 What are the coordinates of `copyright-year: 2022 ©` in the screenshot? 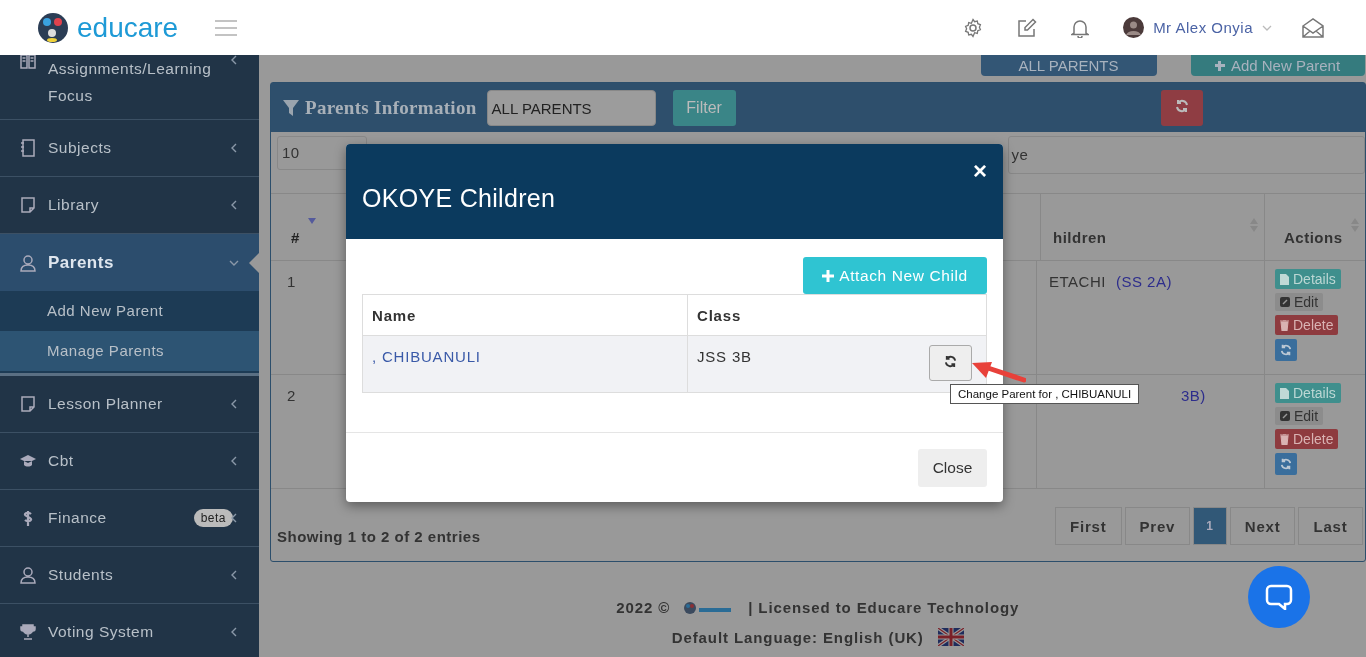 It's located at (643, 607).